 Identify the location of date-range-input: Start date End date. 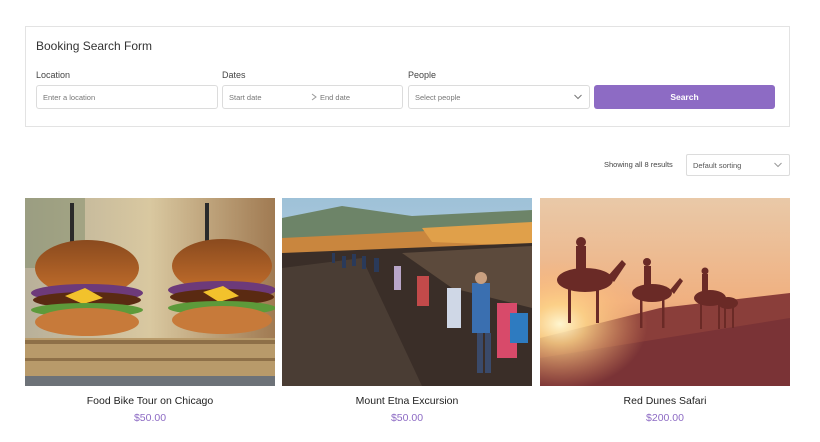
(312, 97).